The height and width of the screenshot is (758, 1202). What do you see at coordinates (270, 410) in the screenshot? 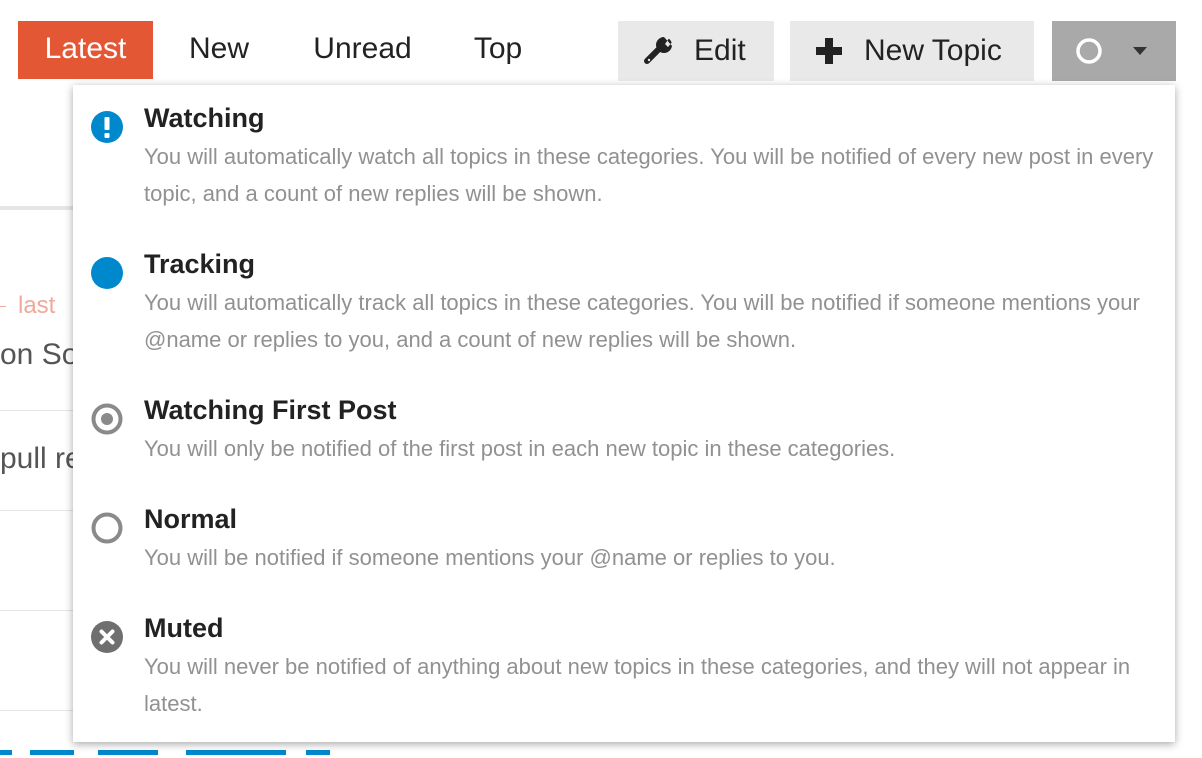
I see `option-title: Watching First Post` at bounding box center [270, 410].